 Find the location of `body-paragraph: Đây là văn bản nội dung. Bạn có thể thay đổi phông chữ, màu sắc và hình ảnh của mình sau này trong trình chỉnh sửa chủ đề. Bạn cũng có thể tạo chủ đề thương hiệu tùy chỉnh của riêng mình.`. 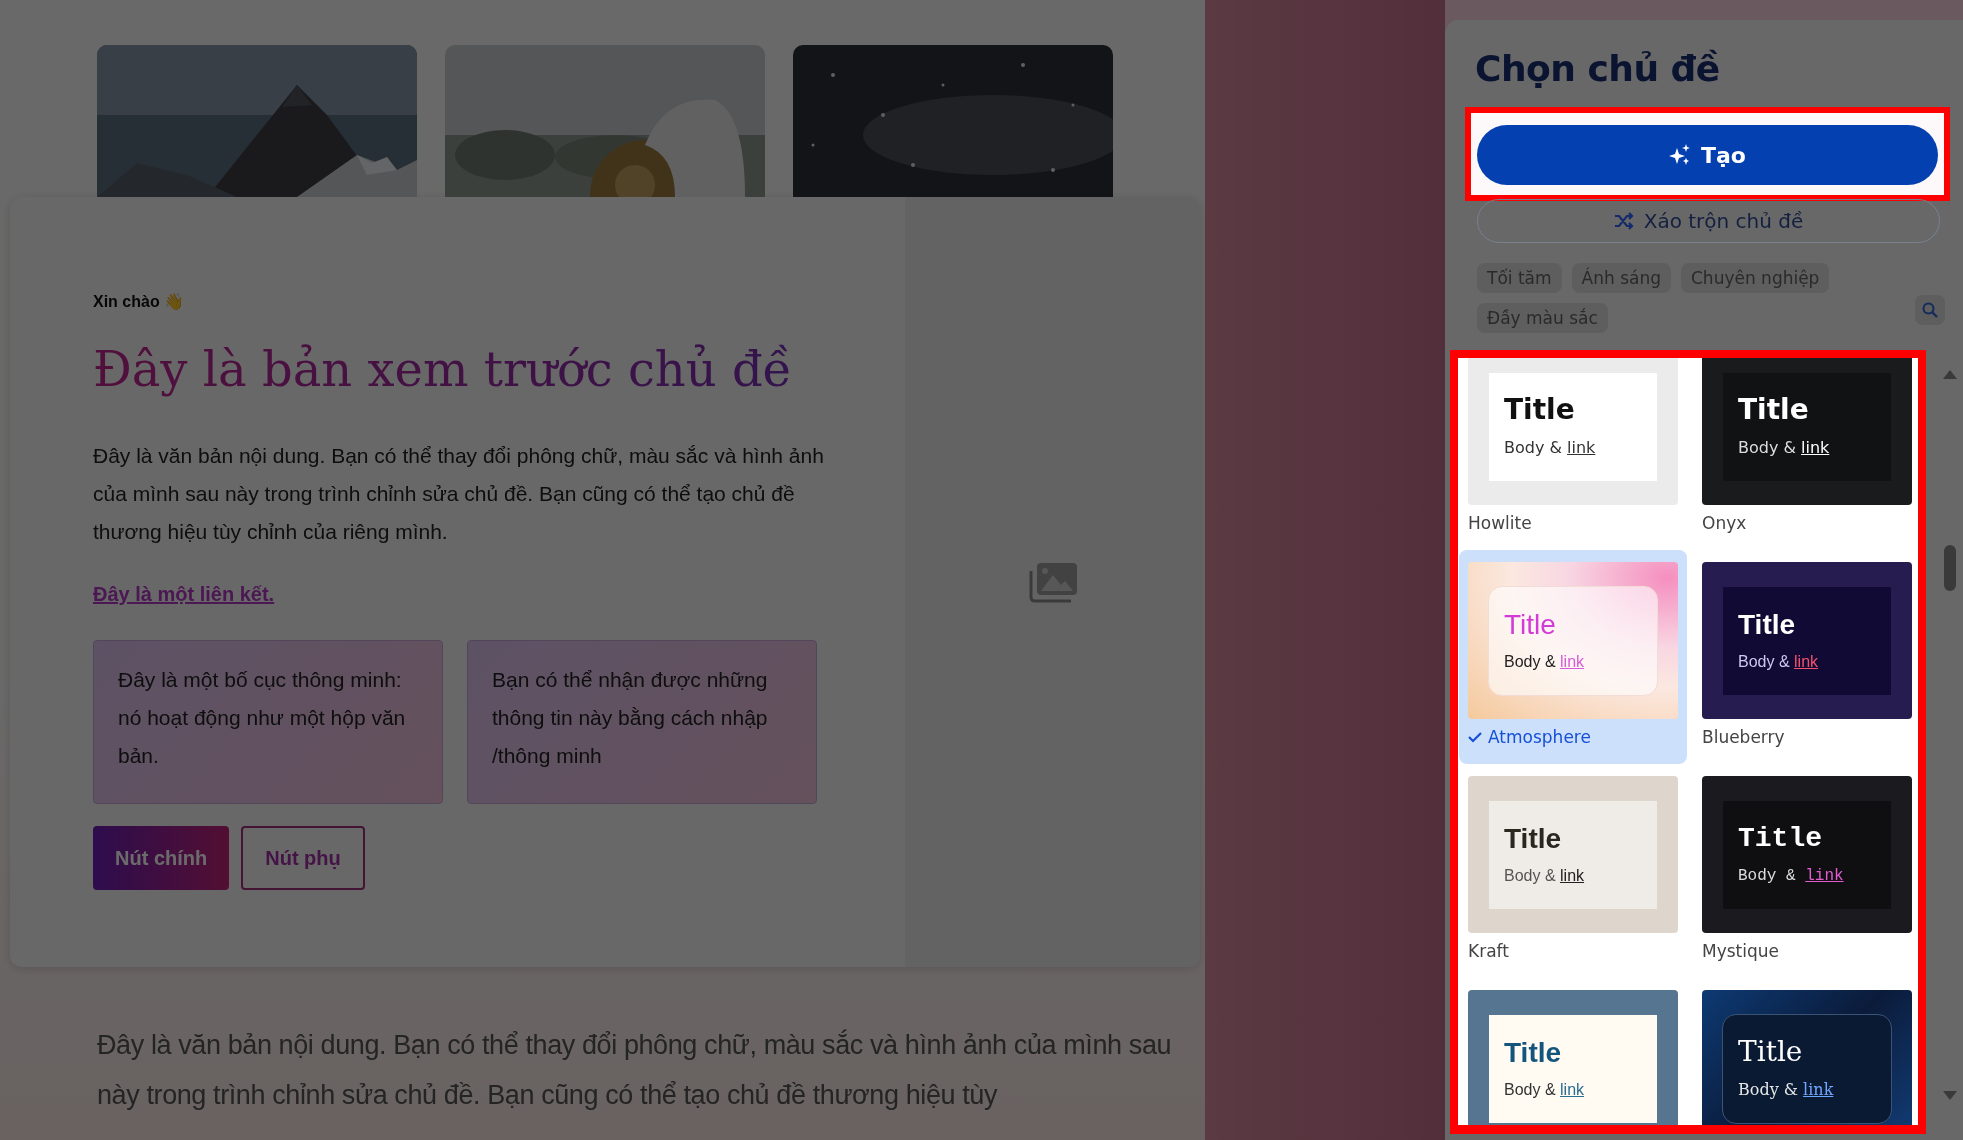

body-paragraph: Đây là văn bản nội dung. Bạn có thể thay đổi phông chữ, màu sắc và hình ảnh của mình sau này trong trình chỉnh sửa chủ đề. Bạn cũng có thể tạo chủ đề thương hiệu tùy chỉnh của riêng mình. is located at coordinates (459, 494).